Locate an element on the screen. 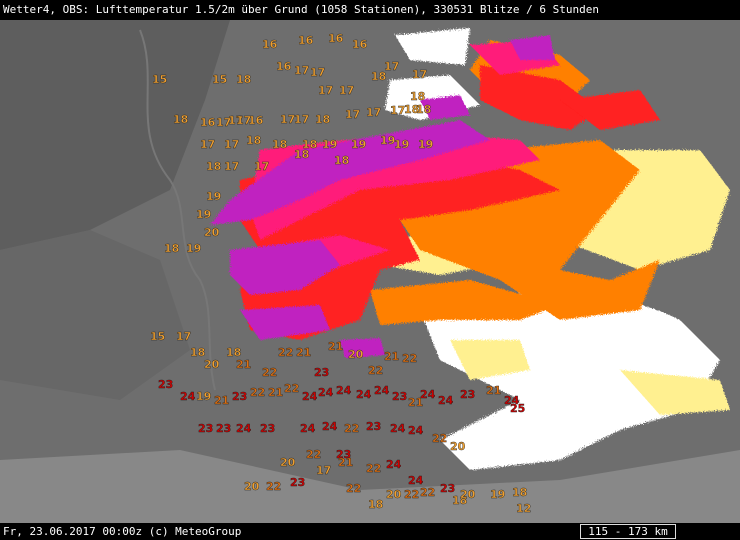 The image size is (740, 540). scale-bar: 115 - 173 km is located at coordinates (628, 531).